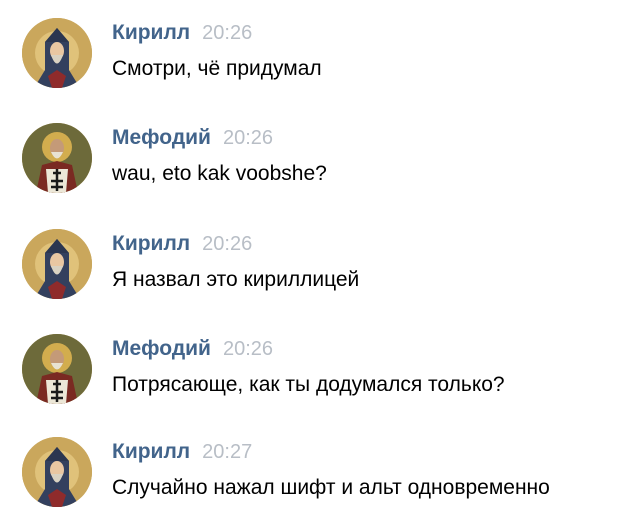 This screenshot has height=509, width=640. What do you see at coordinates (219, 173) in the screenshot?
I see `message-text: wau, eto kak voobshe?` at bounding box center [219, 173].